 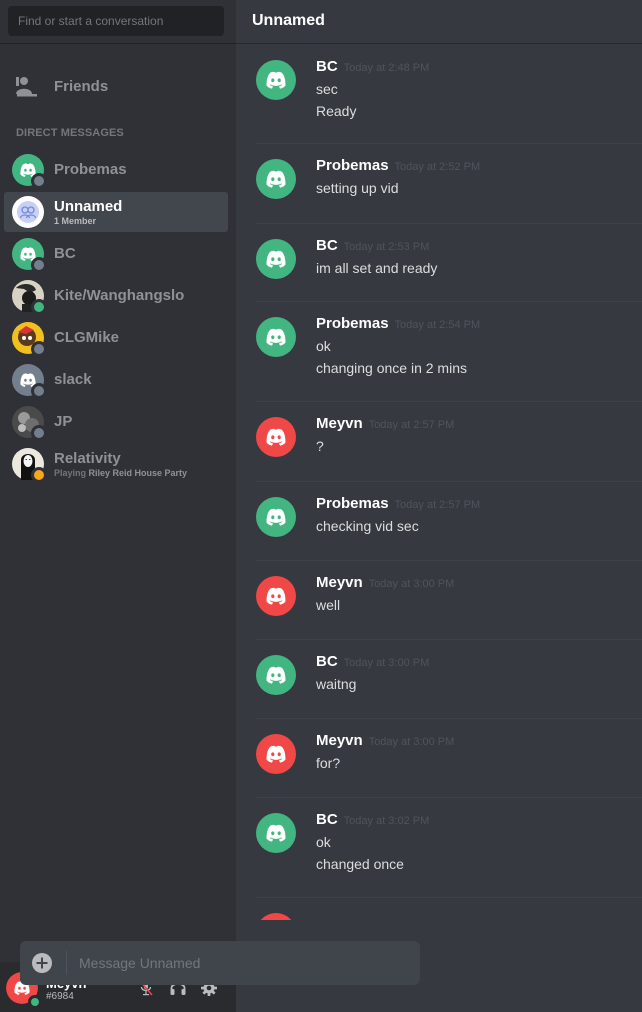 What do you see at coordinates (39, 475) in the screenshot?
I see `status-idle-indicator` at bounding box center [39, 475].